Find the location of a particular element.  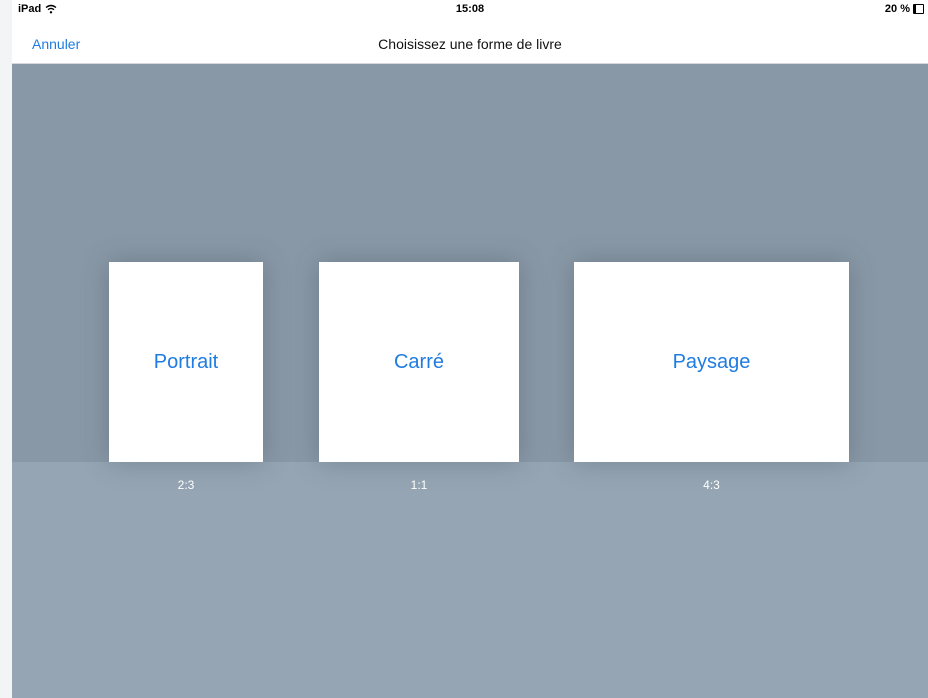

square-ratio: 1:1 is located at coordinates (419, 485).